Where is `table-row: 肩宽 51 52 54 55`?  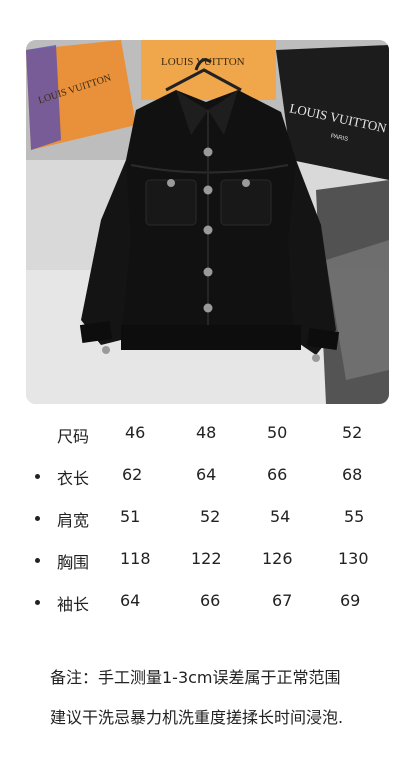 table-row: 肩宽 51 52 54 55 is located at coordinates (208, 518).